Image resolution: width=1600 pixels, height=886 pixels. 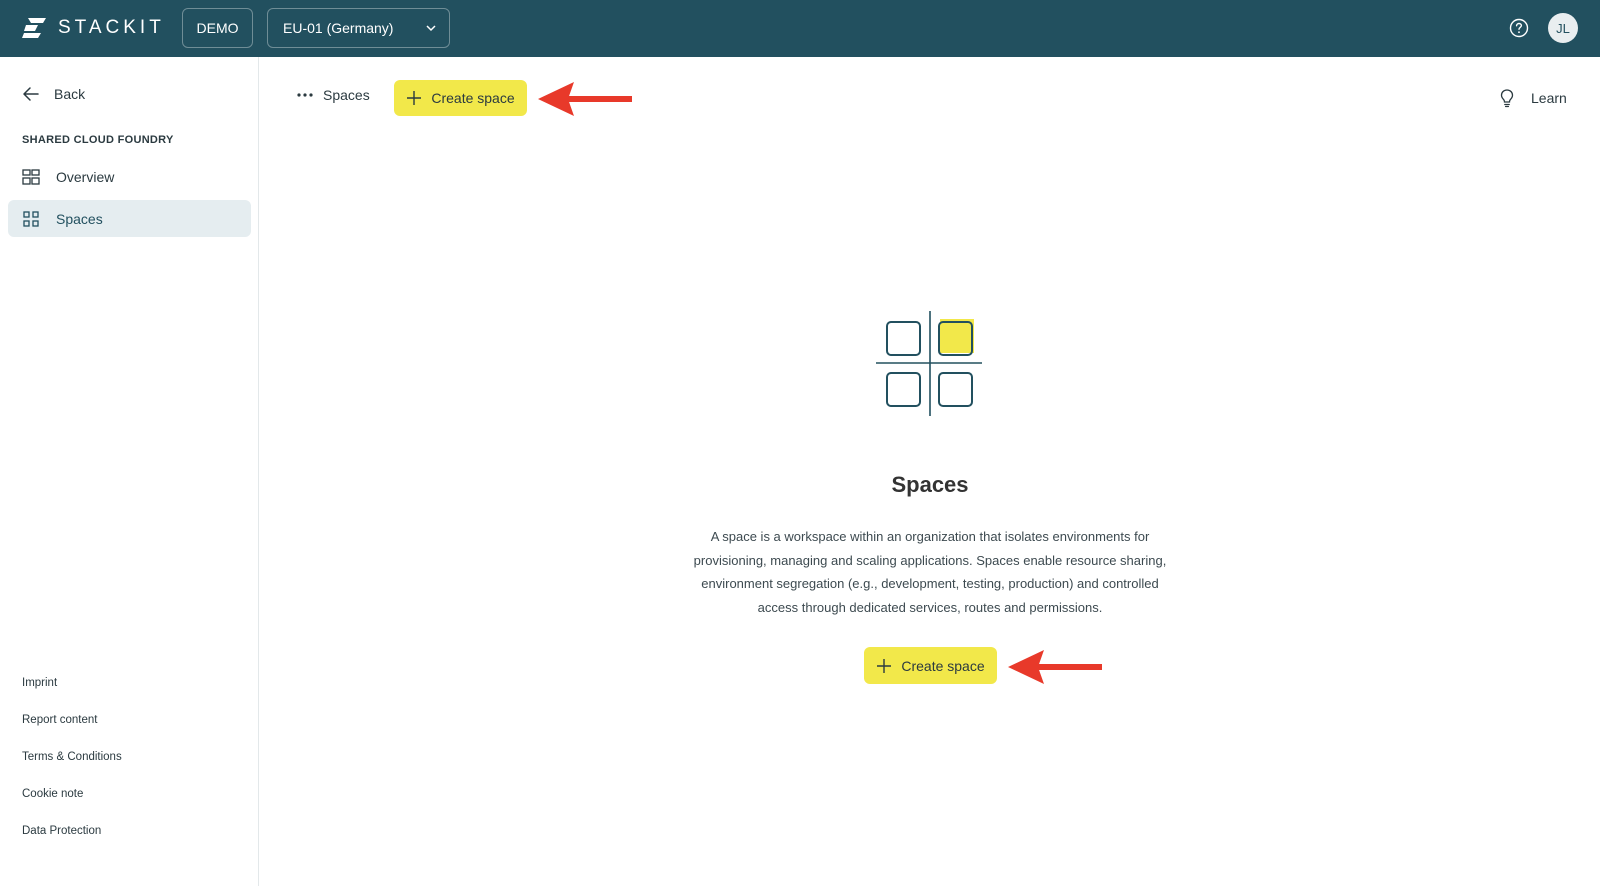 I want to click on empty-state-title: Spaces, so click(x=930, y=484).